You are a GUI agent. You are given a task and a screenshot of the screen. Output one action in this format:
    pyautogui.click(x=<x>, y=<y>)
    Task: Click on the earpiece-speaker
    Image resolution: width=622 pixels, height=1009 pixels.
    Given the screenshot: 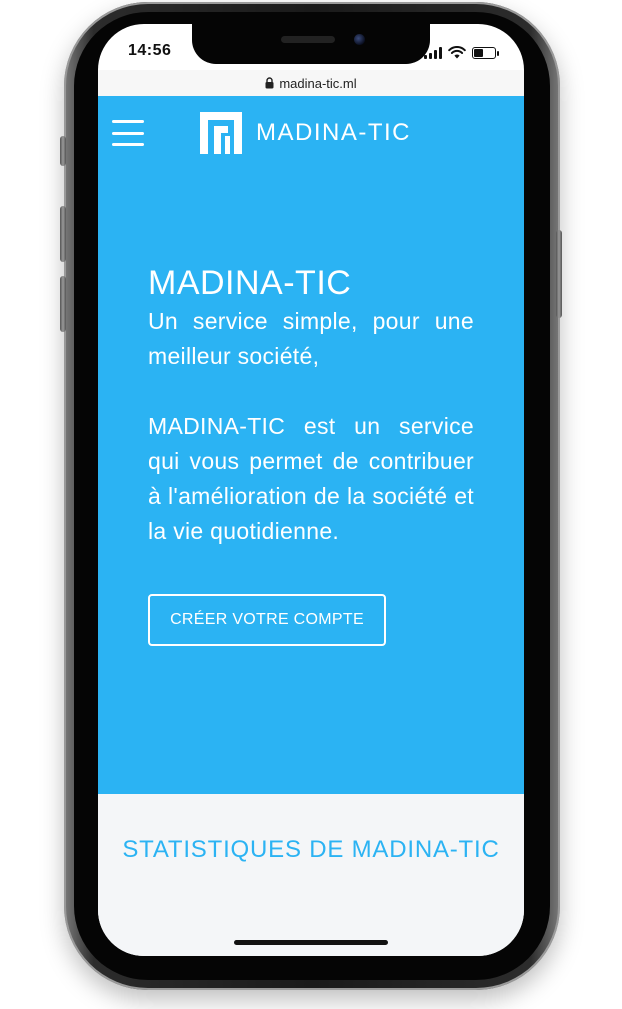 What is the action you would take?
    pyautogui.click(x=308, y=39)
    